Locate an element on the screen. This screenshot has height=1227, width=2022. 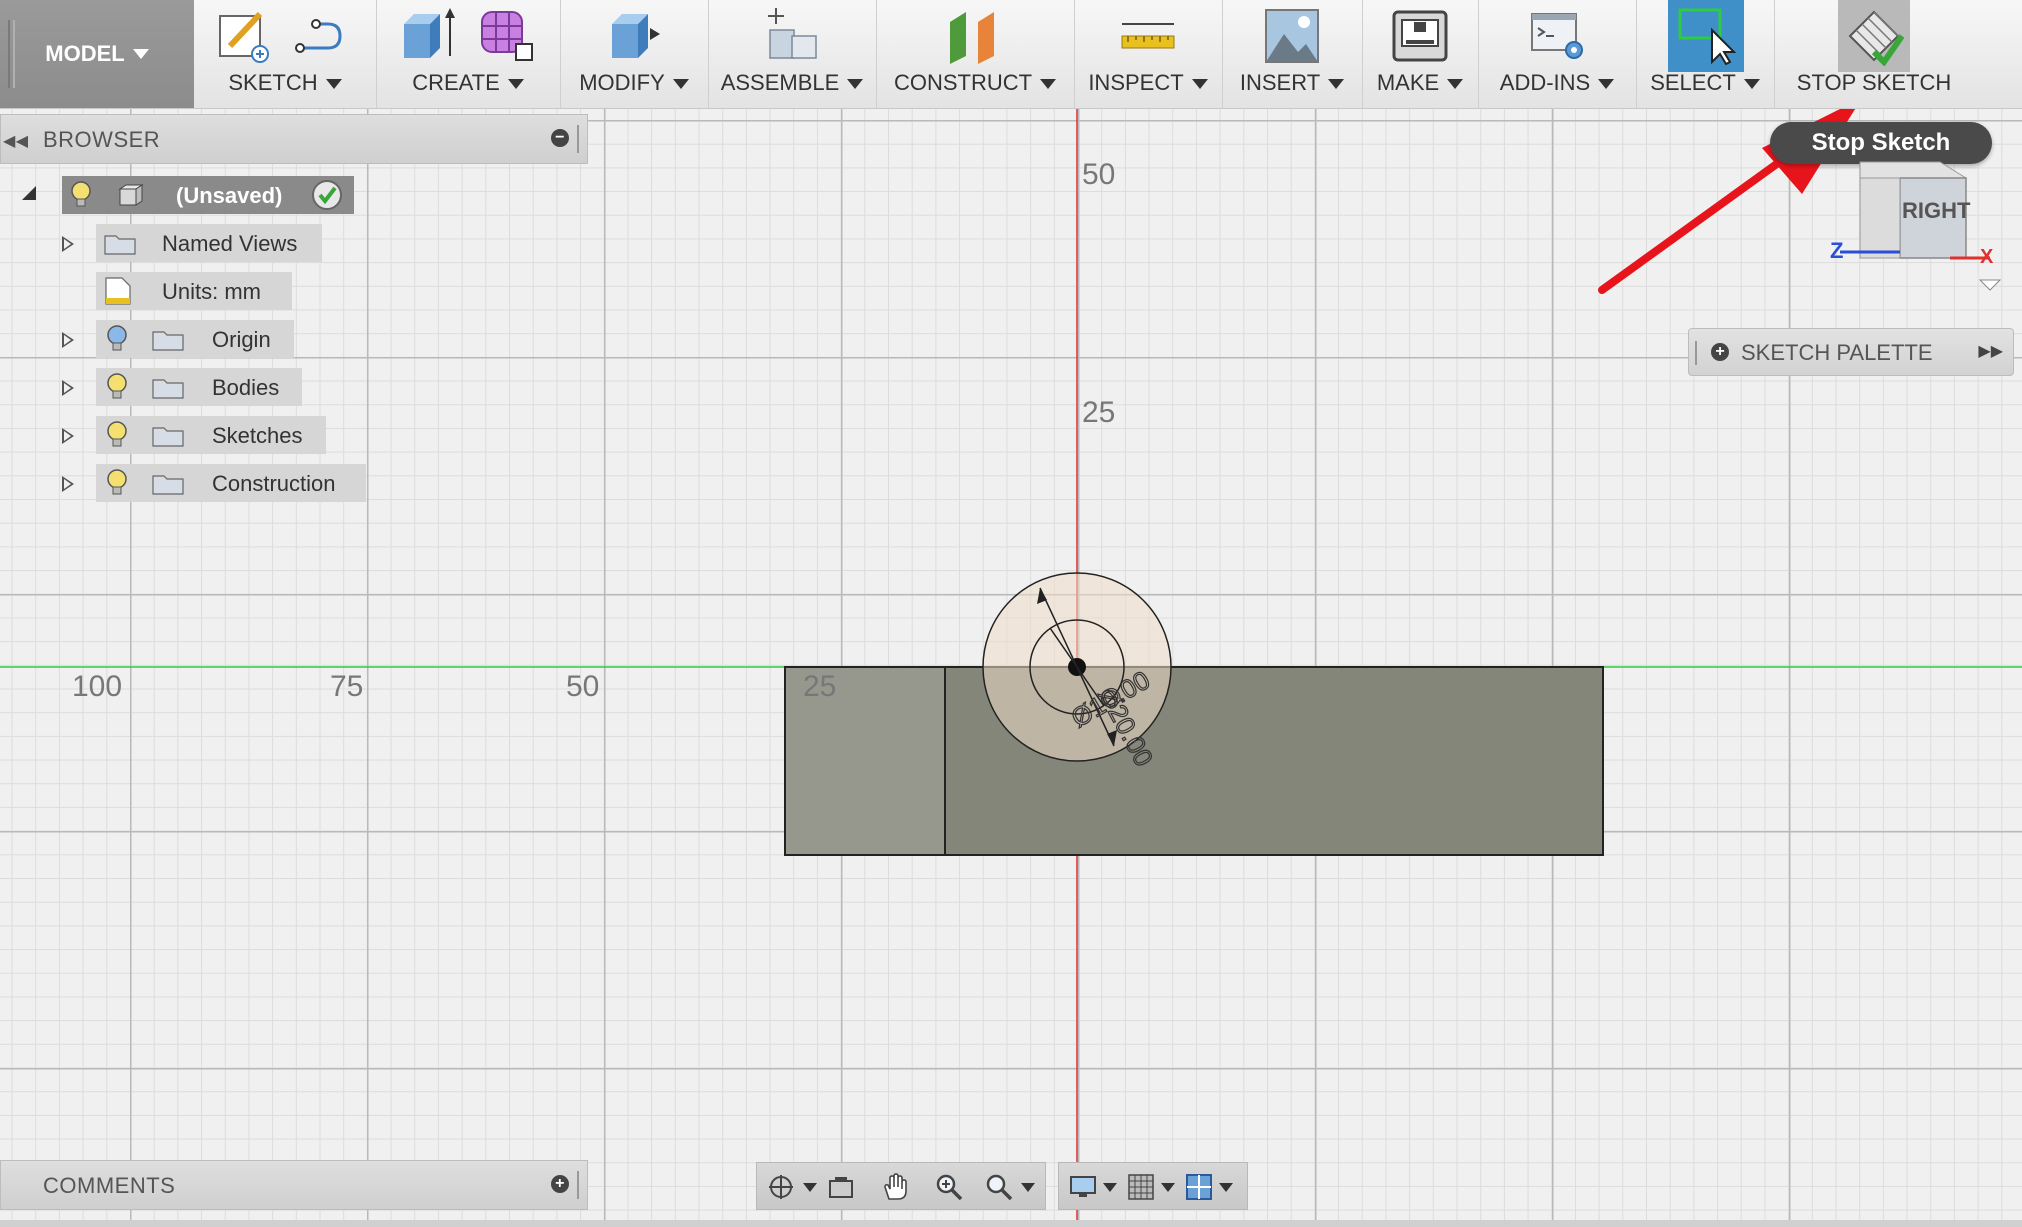
expand-palette-icon: + is located at coordinates (1720, 352).